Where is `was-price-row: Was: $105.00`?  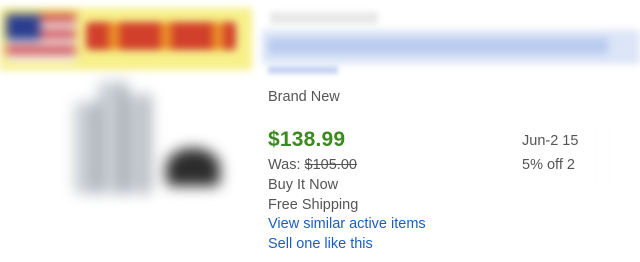
was-price-row: Was: $105.00 is located at coordinates (312, 165).